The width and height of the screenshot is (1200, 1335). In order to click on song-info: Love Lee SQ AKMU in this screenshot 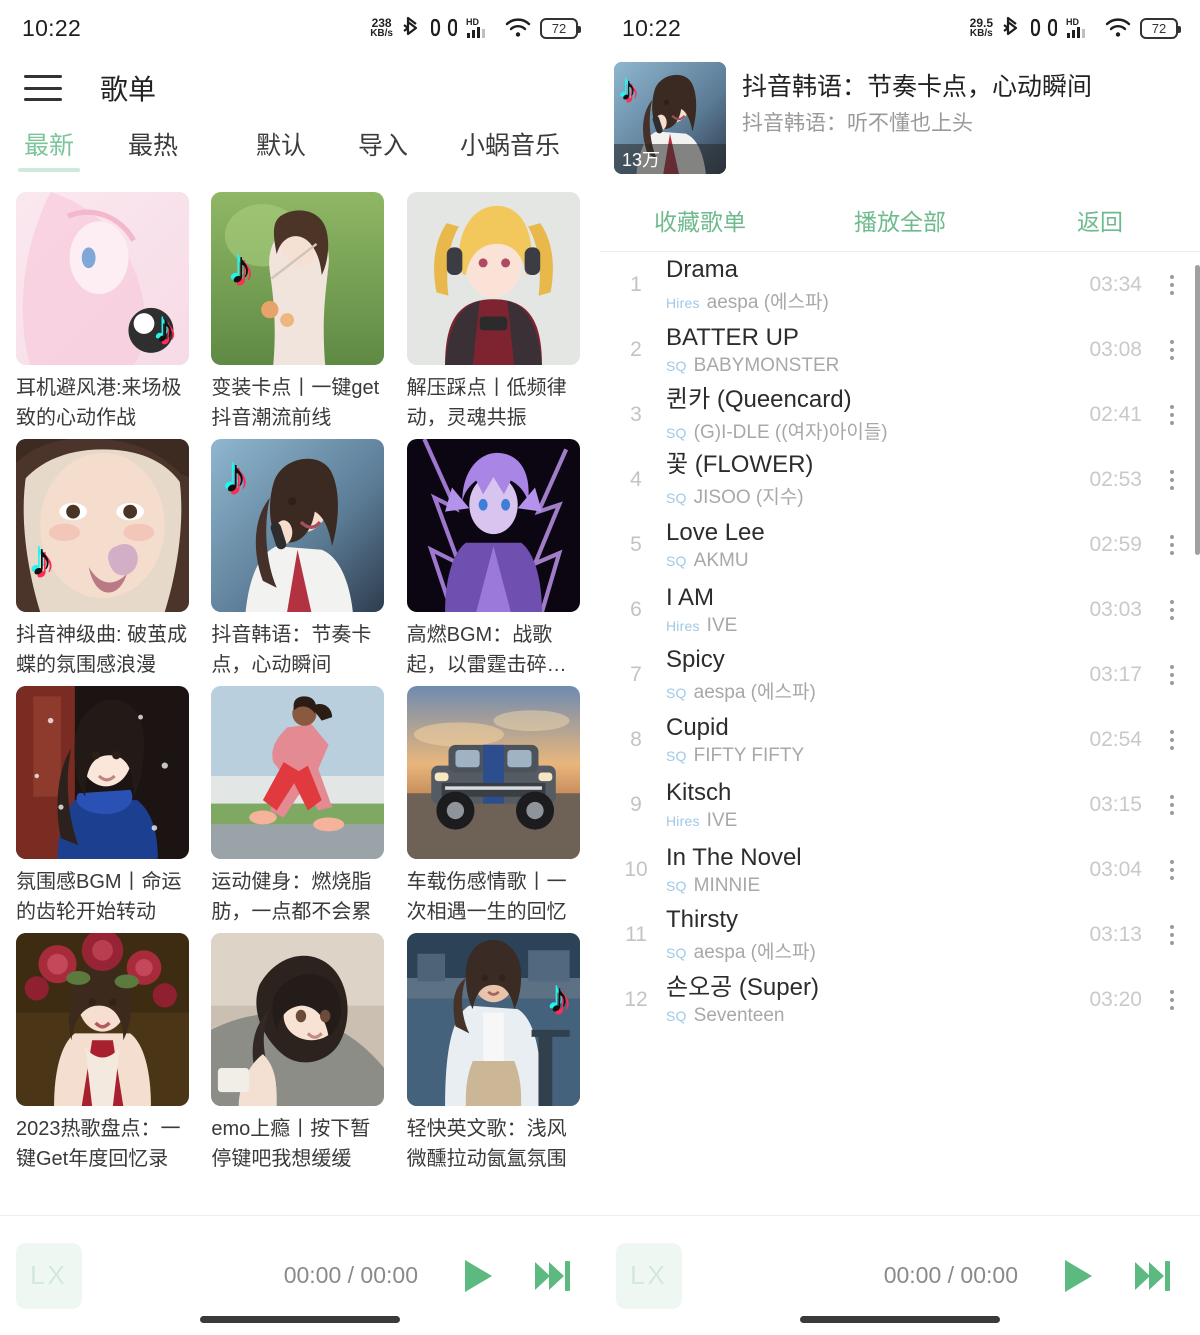, I will do `click(872, 545)`.